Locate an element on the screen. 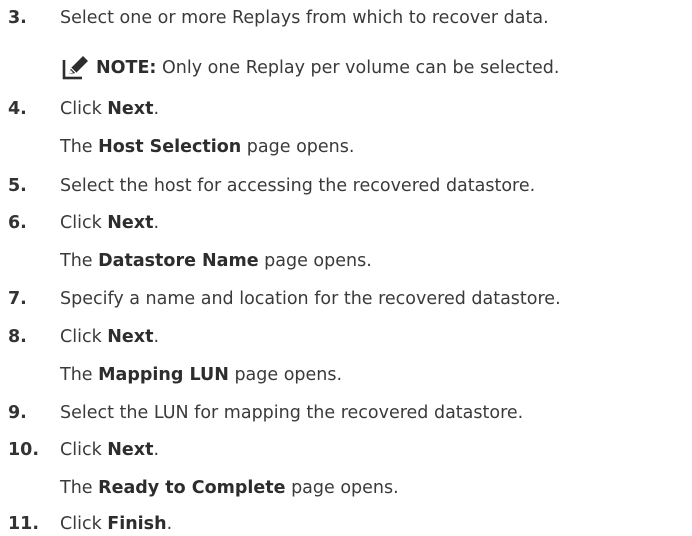  step-number: 9. is located at coordinates (17, 413).